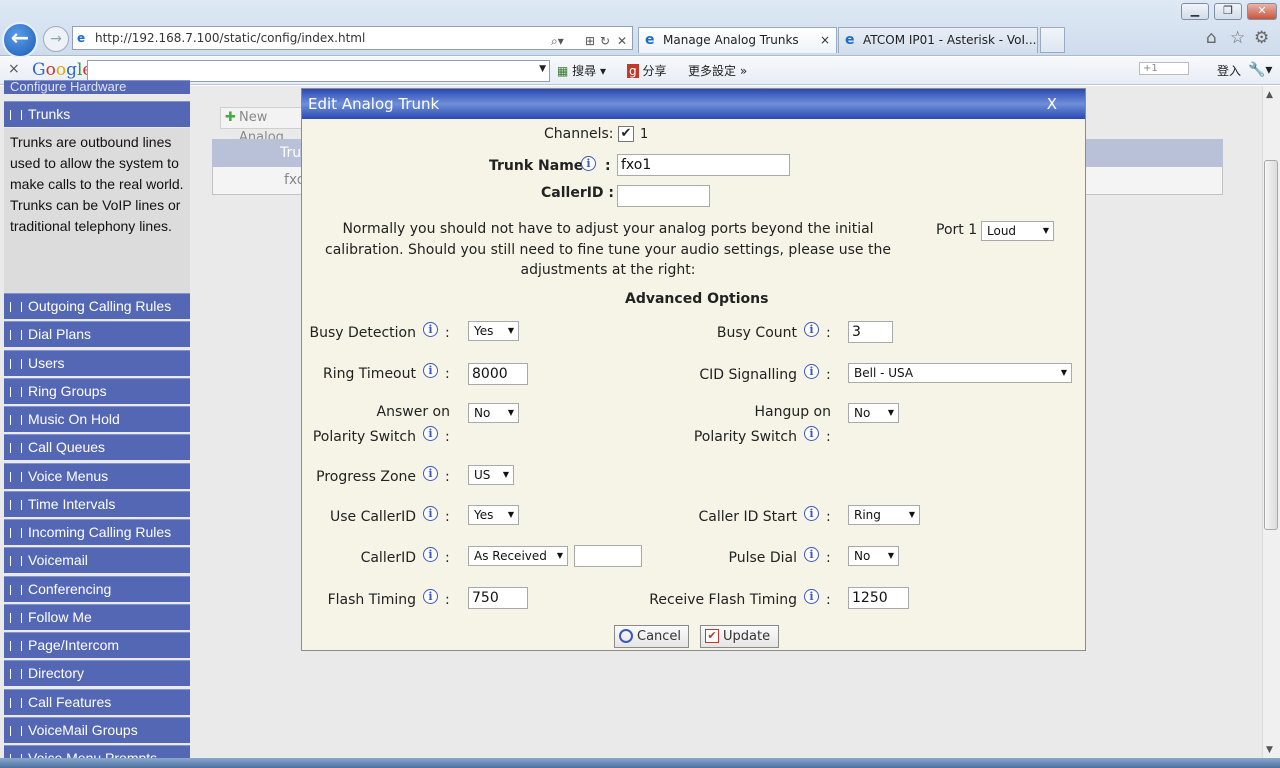 Image resolution: width=1280 pixels, height=768 pixels. Describe the element at coordinates (97, 504) in the screenshot. I see `sidebar-item-time-intervals: Time Intervals` at that location.